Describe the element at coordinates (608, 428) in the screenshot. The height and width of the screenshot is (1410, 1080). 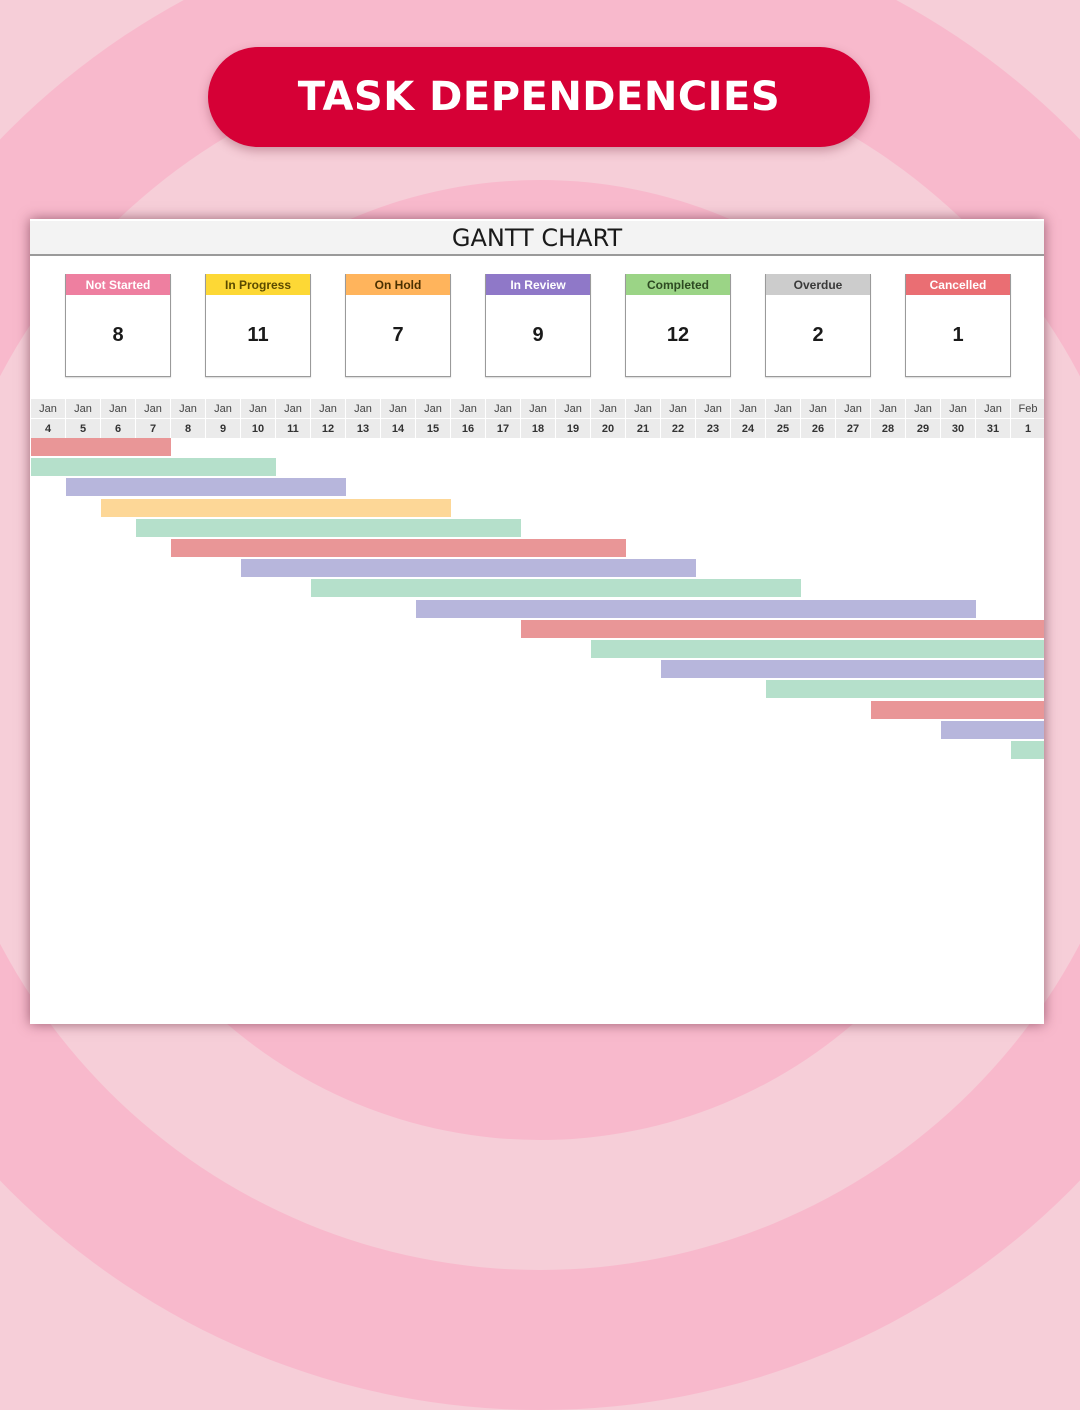
I see `date-day-label: 20` at that location.